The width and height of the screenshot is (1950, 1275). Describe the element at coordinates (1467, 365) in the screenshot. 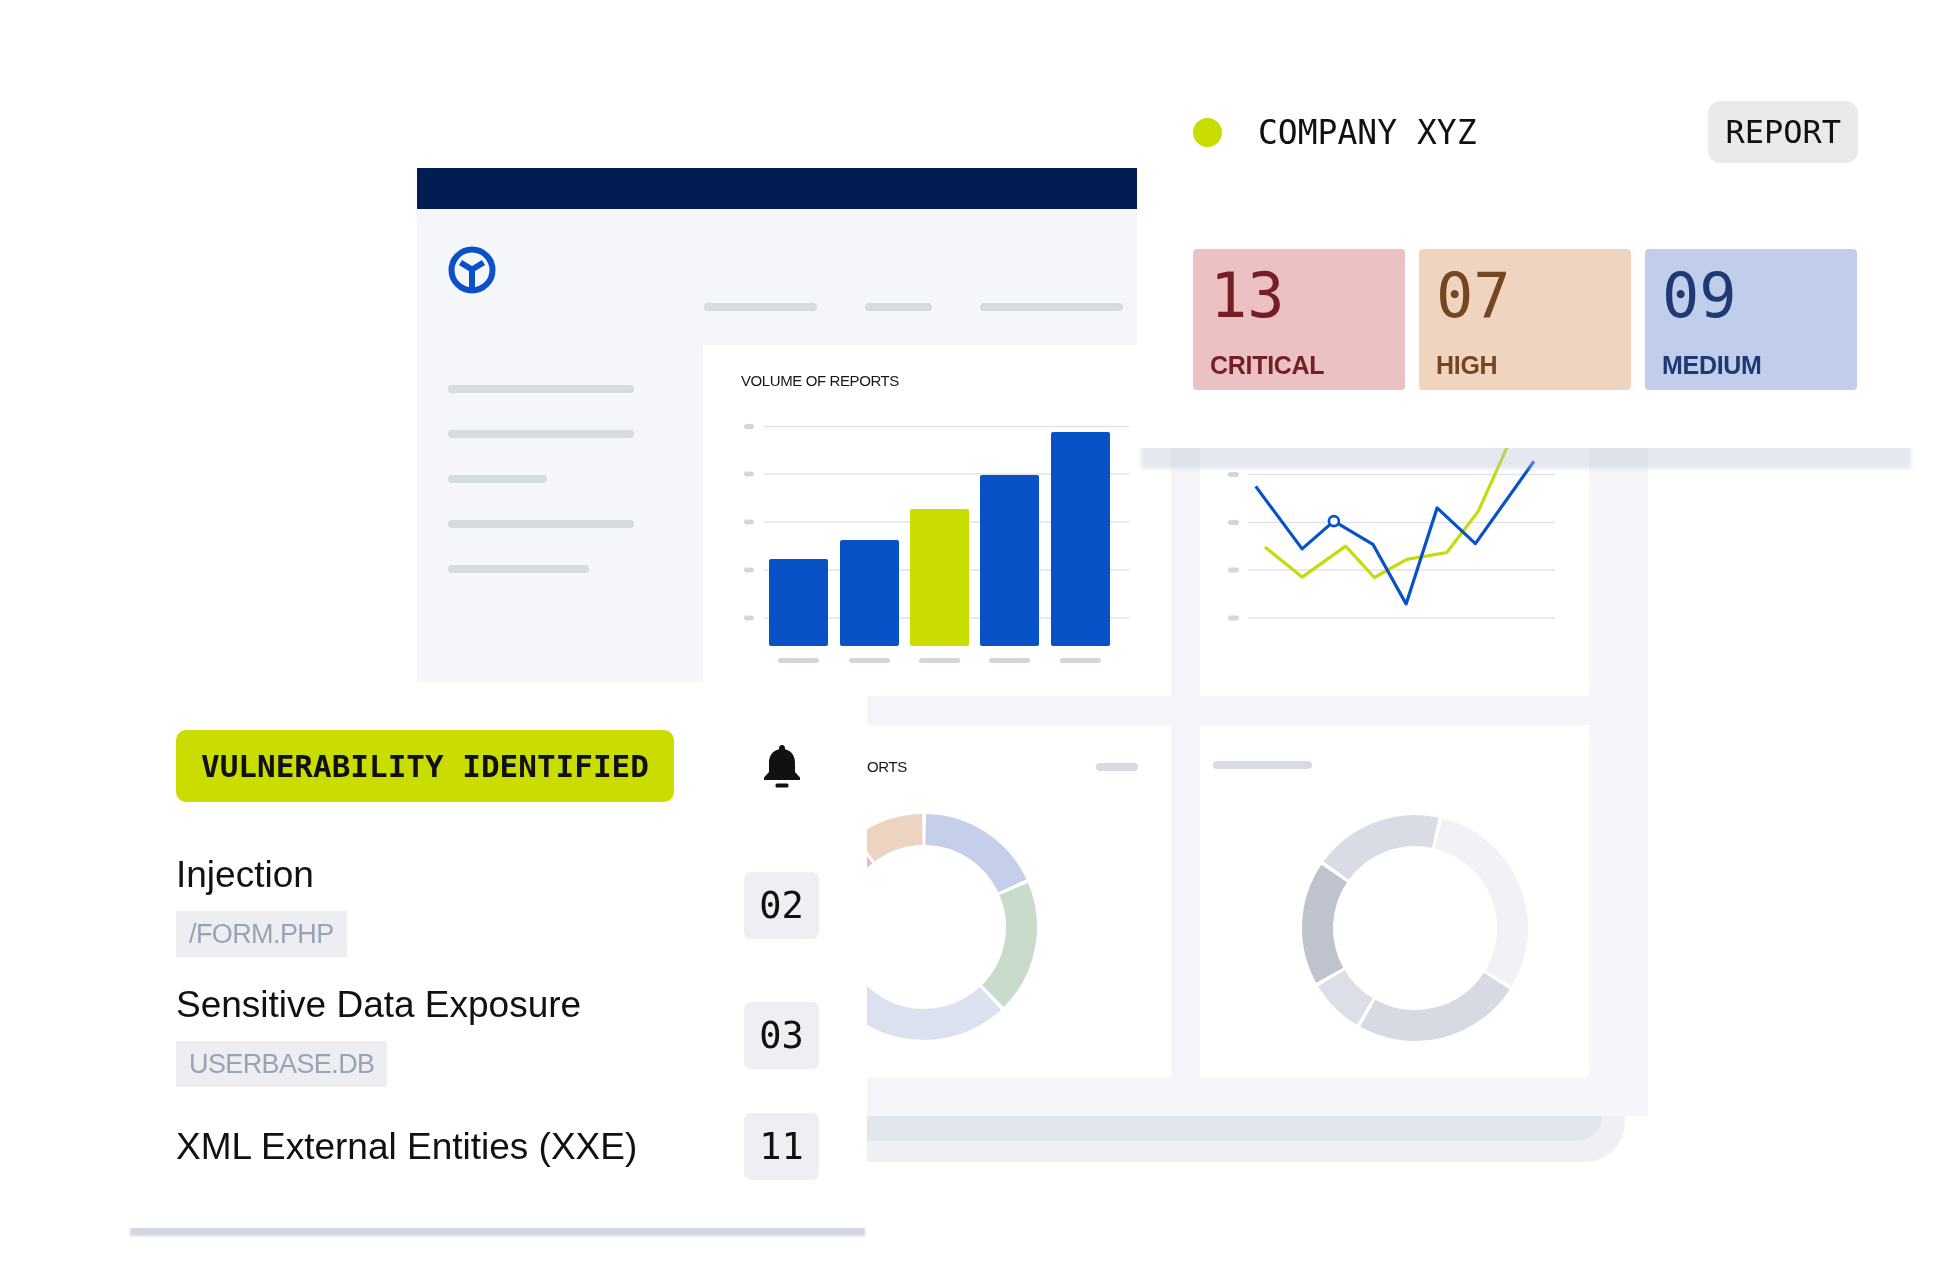

I see `severity-label: HIGH` at that location.